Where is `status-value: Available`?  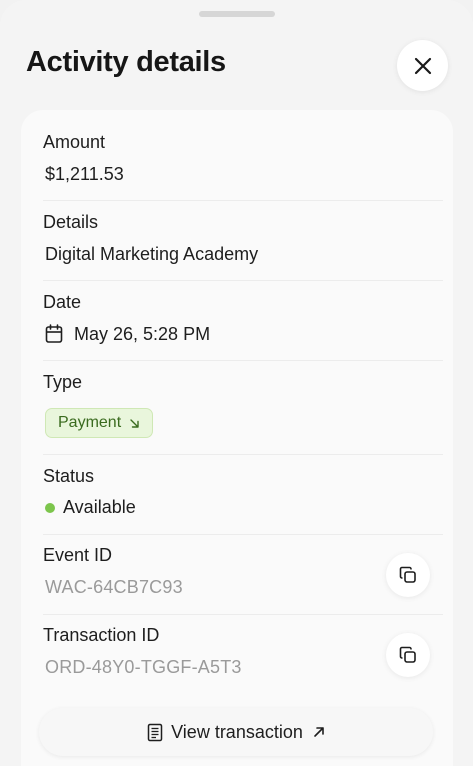
status-value: Available is located at coordinates (99, 507).